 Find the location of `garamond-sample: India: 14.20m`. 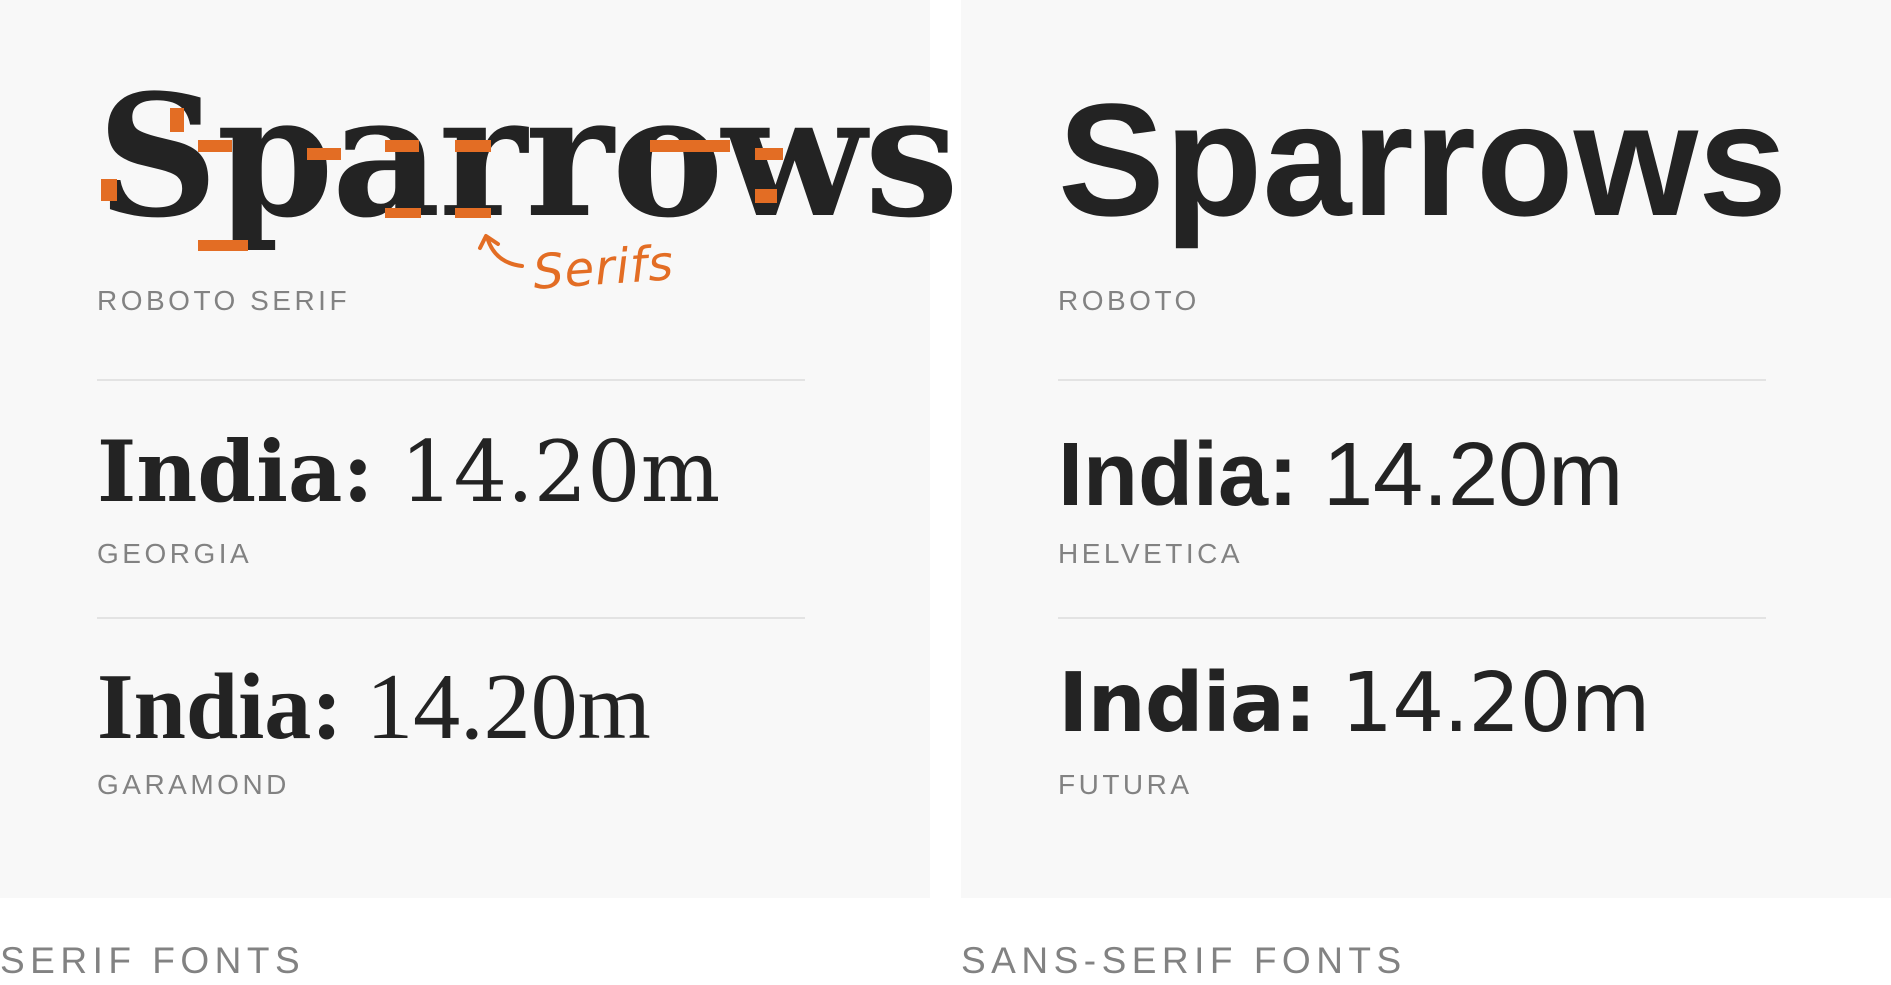

garamond-sample: India: 14.20m is located at coordinates (374, 707).